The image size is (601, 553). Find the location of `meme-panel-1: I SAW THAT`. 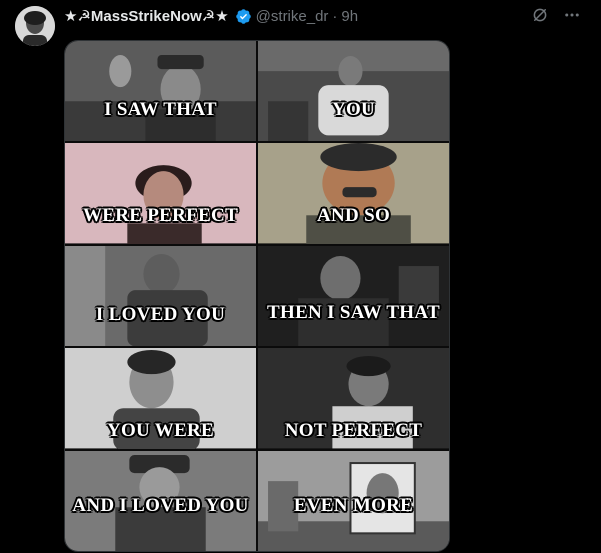

meme-panel-1: I SAW THAT is located at coordinates (160, 91).